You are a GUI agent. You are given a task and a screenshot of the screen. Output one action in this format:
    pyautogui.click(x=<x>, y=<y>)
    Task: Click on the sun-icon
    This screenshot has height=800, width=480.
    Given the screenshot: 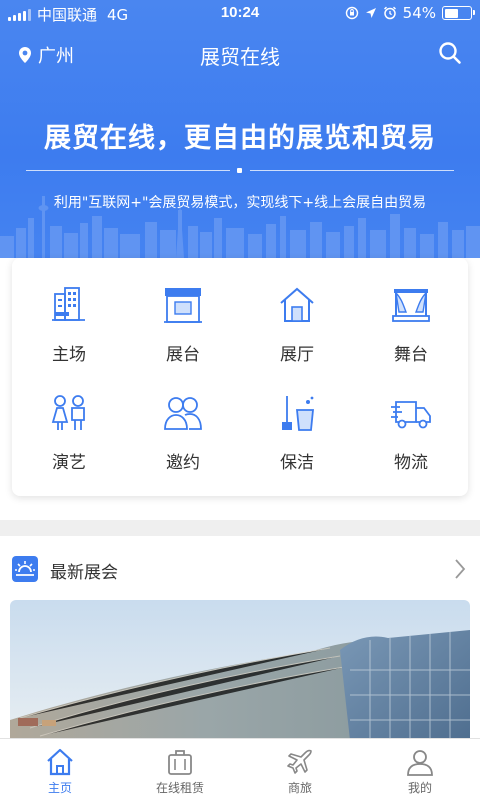 What is the action you would take?
    pyautogui.click(x=25, y=569)
    